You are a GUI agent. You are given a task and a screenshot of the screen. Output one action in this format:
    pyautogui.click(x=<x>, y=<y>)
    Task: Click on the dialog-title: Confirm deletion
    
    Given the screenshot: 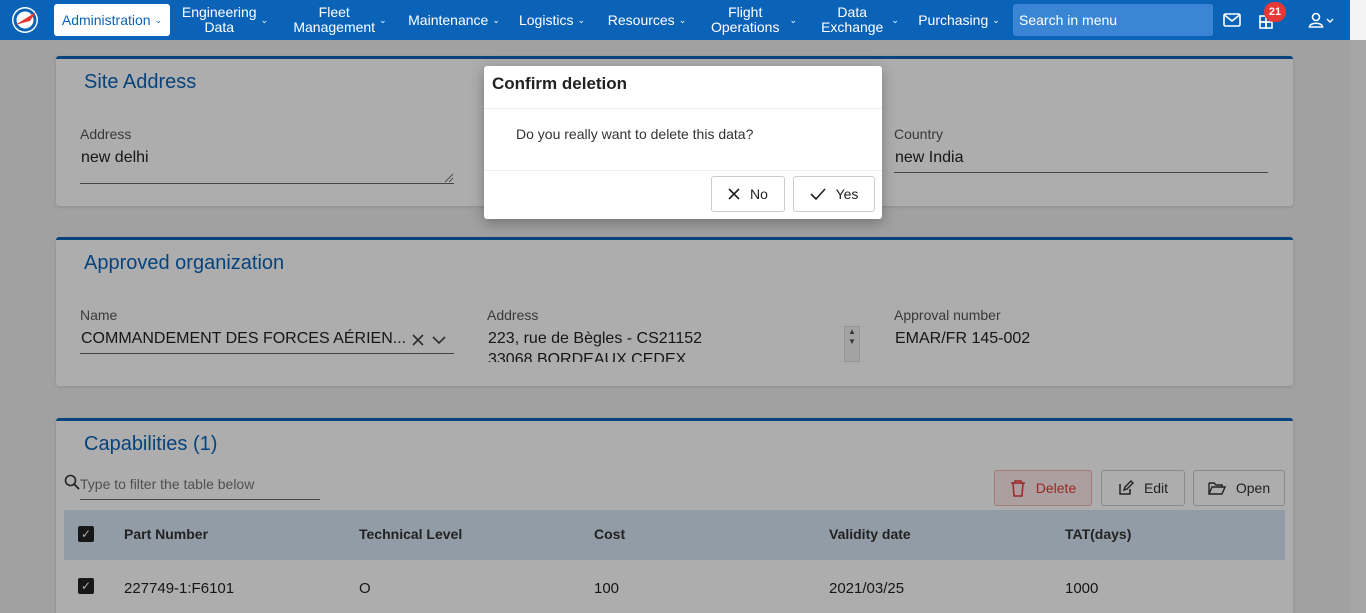 What is the action you would take?
    pyautogui.click(x=560, y=83)
    